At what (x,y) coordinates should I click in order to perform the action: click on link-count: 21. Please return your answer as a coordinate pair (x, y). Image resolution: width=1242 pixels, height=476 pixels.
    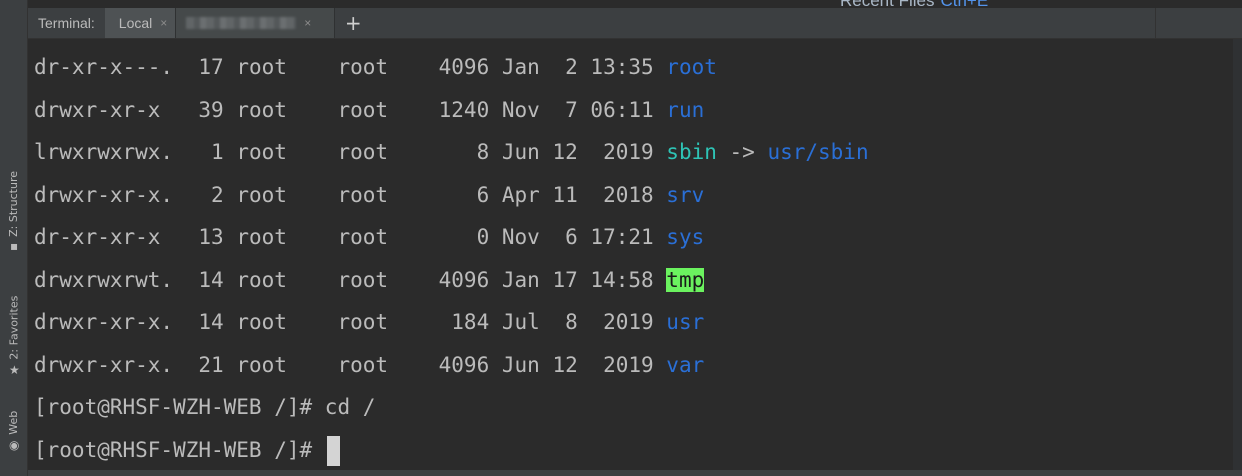
    Looking at the image, I should click on (211, 364).